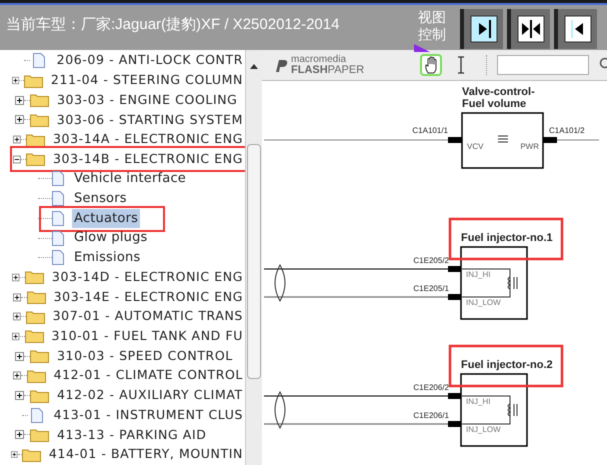 This screenshot has height=465, width=607. I want to click on connector-label: C1A101/1, so click(430, 130).